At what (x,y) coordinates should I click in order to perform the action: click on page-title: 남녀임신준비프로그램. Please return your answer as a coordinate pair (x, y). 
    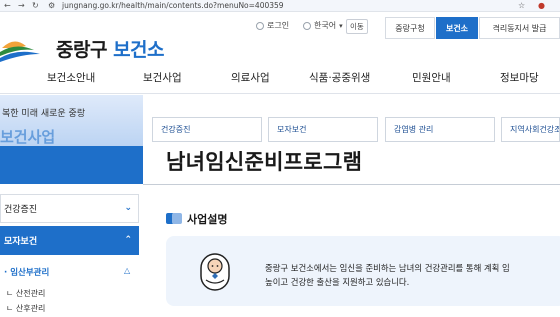
    Looking at the image, I should click on (264, 162).